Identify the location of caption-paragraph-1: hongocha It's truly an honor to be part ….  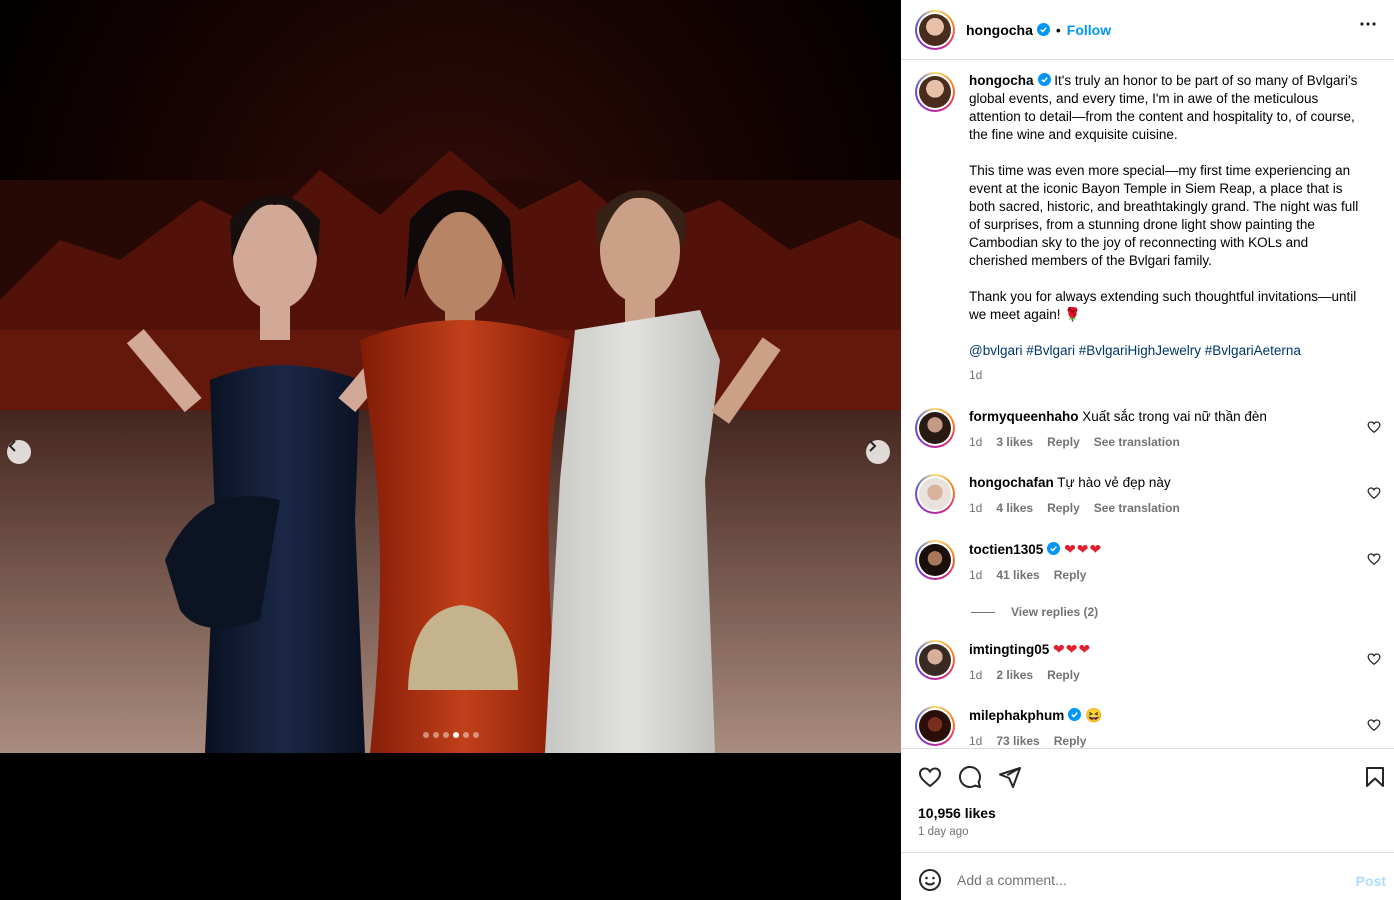
(1169, 108).